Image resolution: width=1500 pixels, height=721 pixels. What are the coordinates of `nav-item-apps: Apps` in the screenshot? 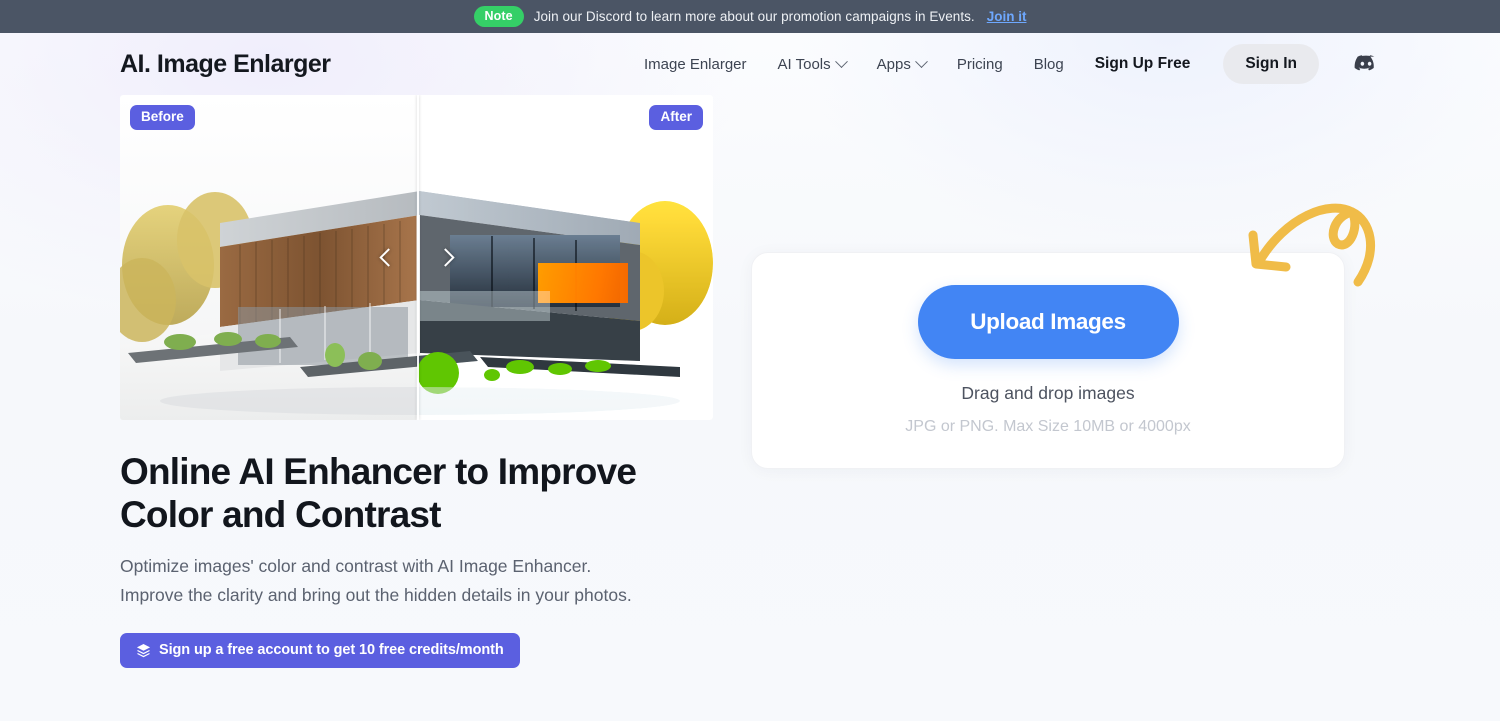 It's located at (902, 63).